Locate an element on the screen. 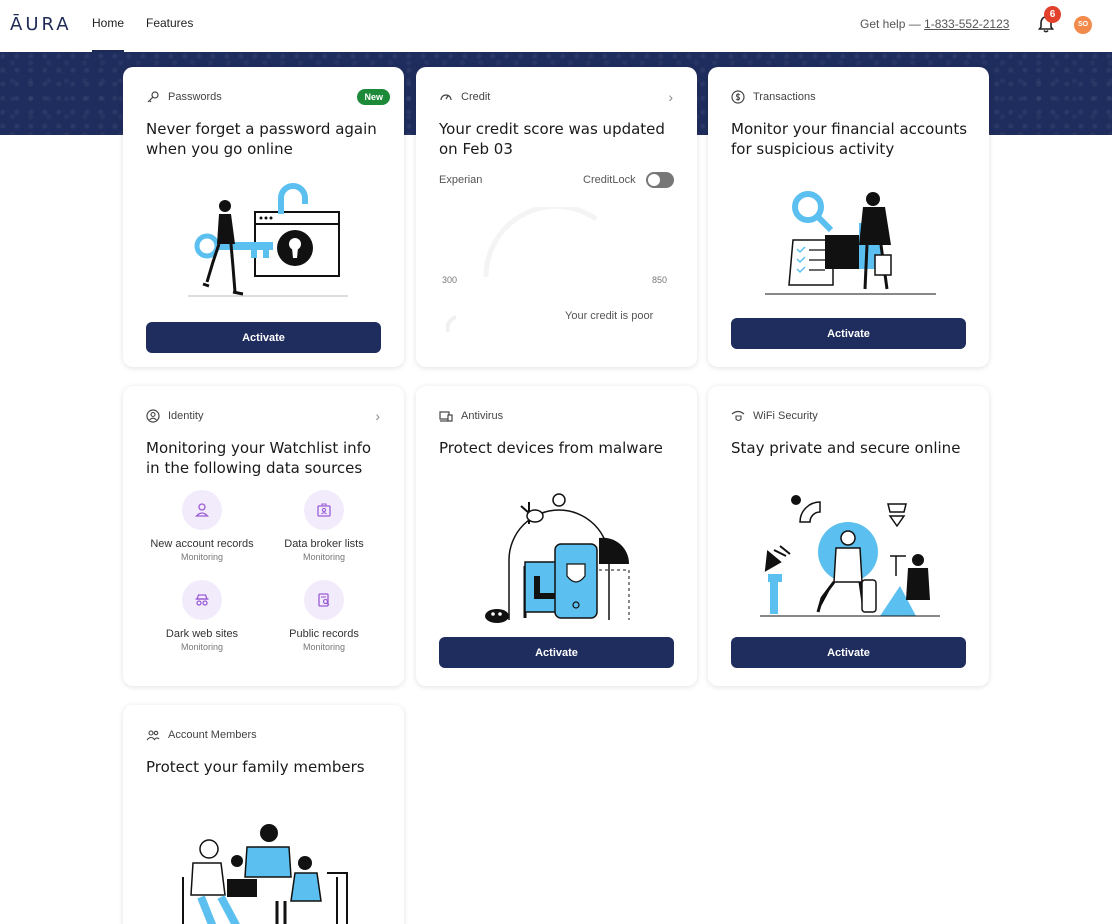 The width and height of the screenshot is (1112, 924). card-header: Antivirus is located at coordinates (471, 416).